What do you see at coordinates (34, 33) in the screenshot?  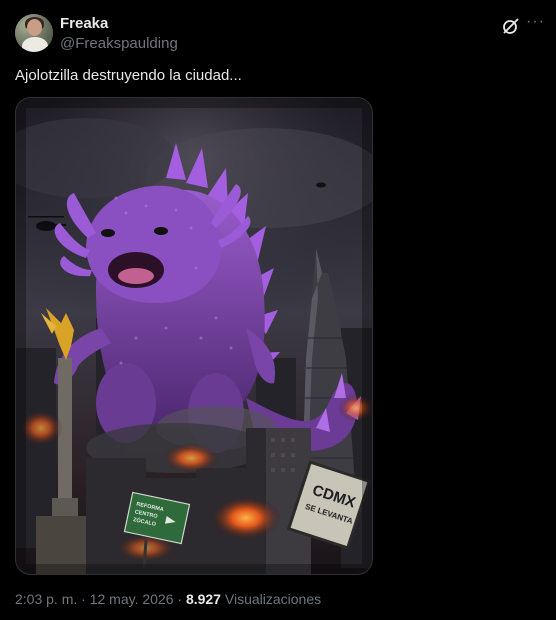 I see `avatar` at bounding box center [34, 33].